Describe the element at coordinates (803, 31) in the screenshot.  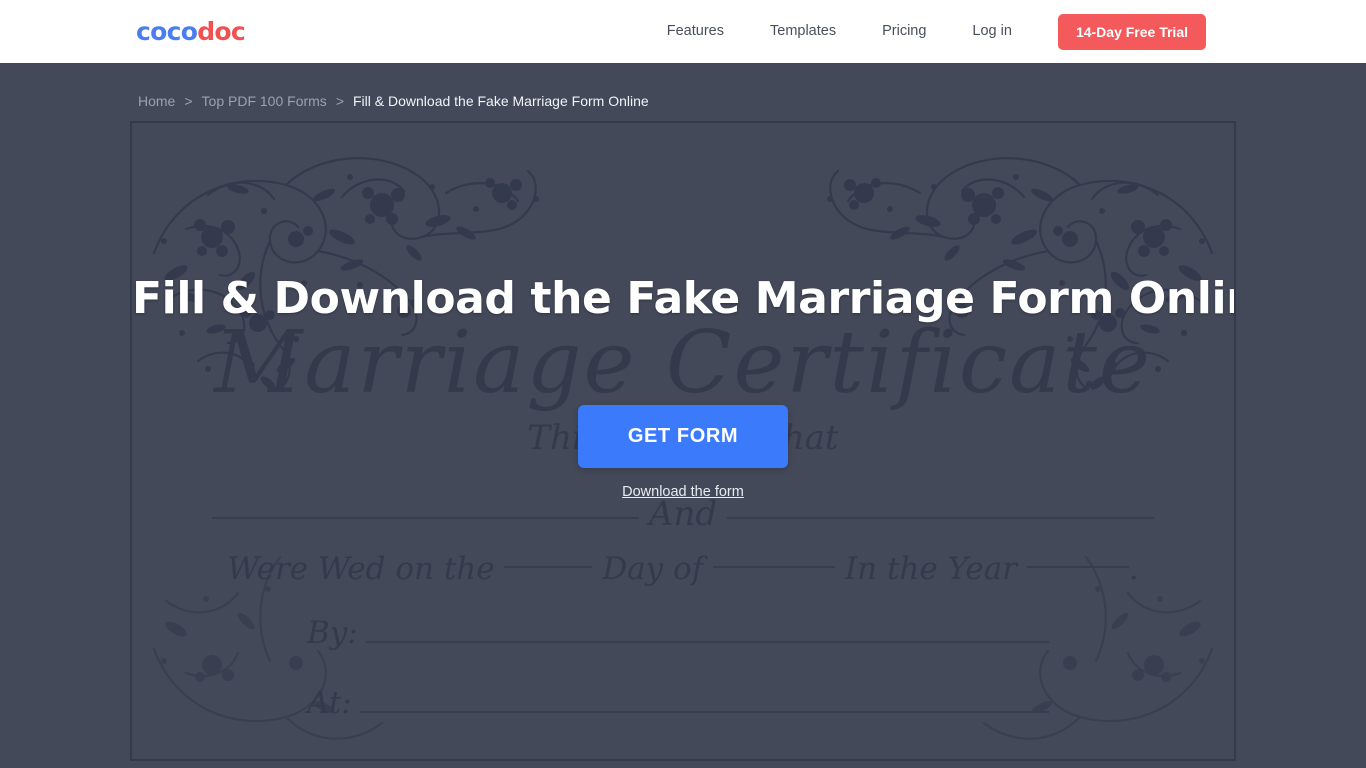
I see `nav-item-templates: Templates` at that location.